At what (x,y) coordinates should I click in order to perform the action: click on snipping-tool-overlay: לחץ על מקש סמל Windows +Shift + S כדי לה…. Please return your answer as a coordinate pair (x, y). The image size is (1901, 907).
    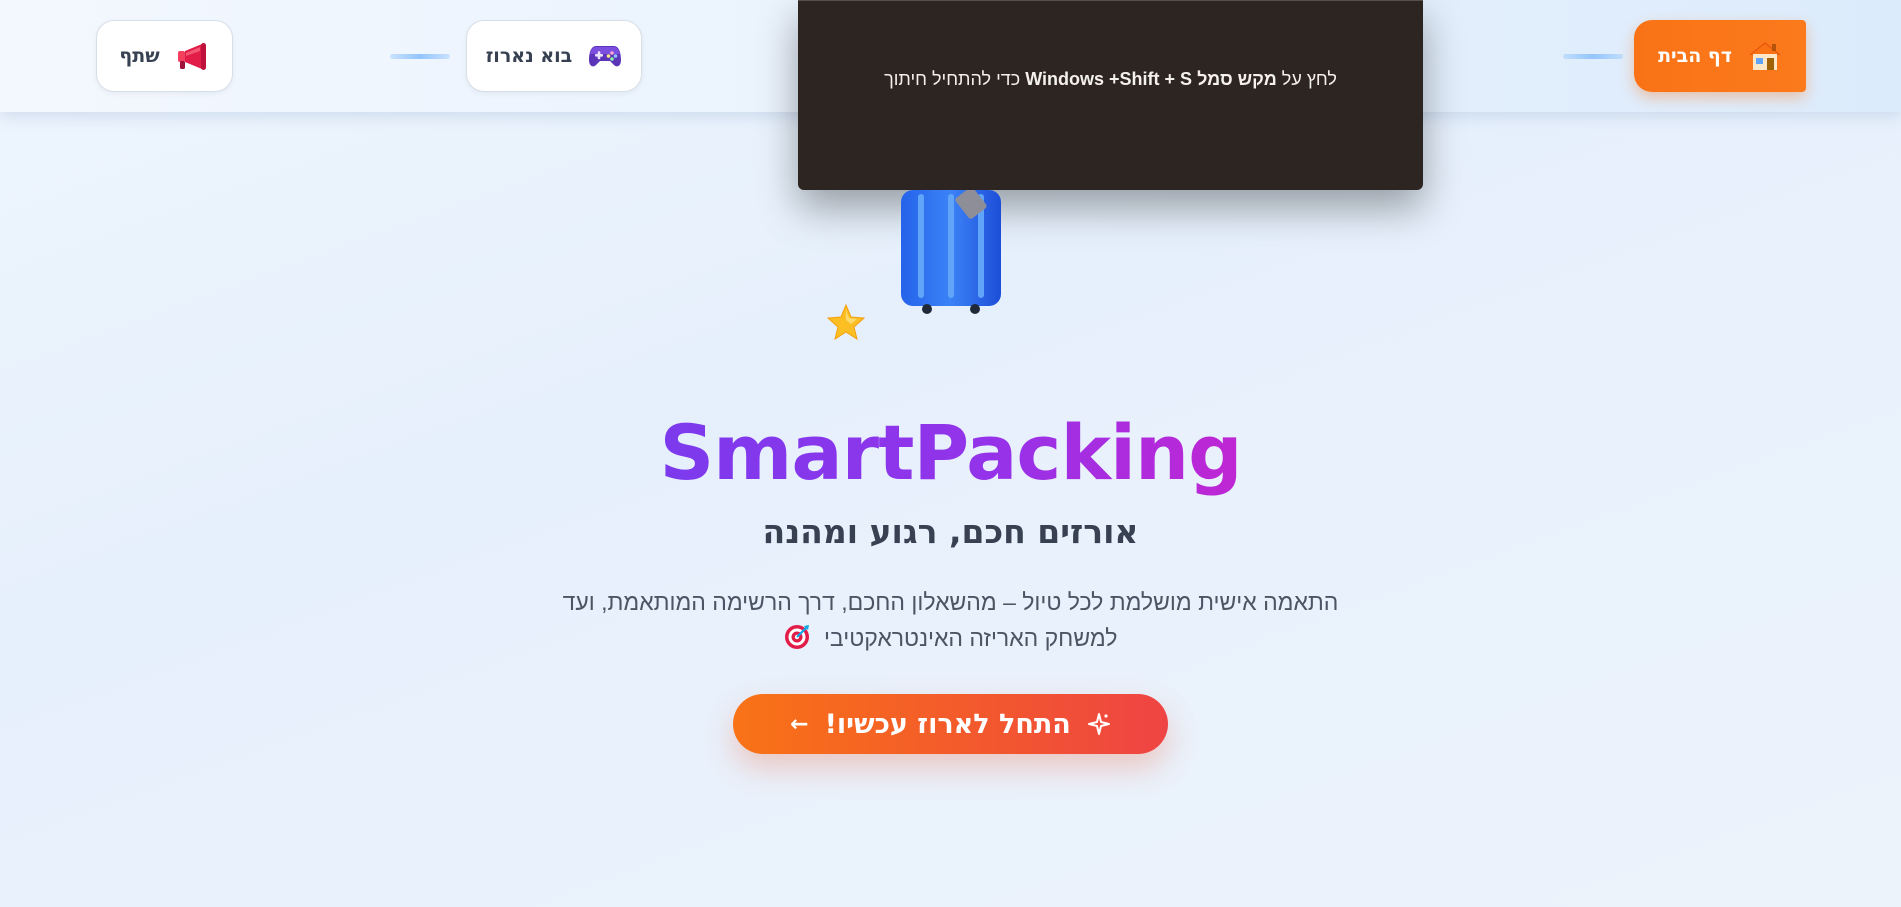
    Looking at the image, I should click on (1110, 95).